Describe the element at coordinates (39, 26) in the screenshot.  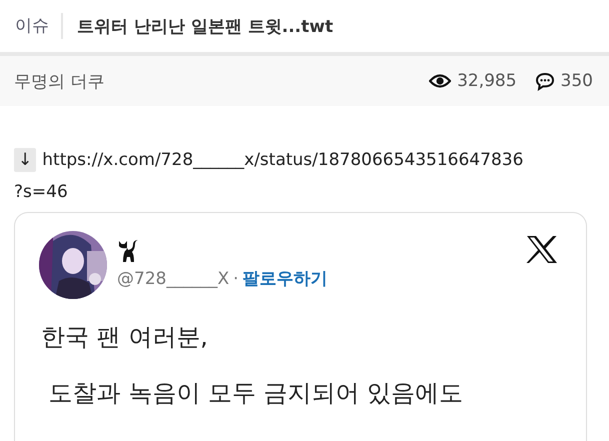
I see `category-link: 이슈` at that location.